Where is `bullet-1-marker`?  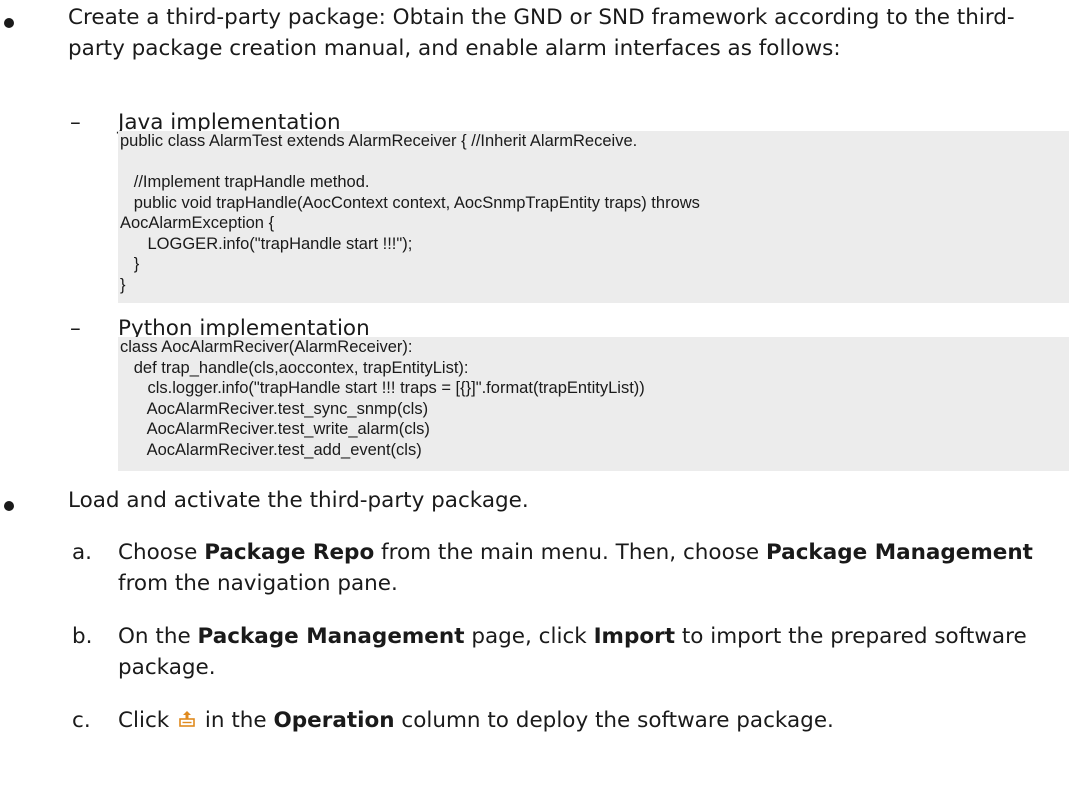 bullet-1-marker is located at coordinates (9, 23).